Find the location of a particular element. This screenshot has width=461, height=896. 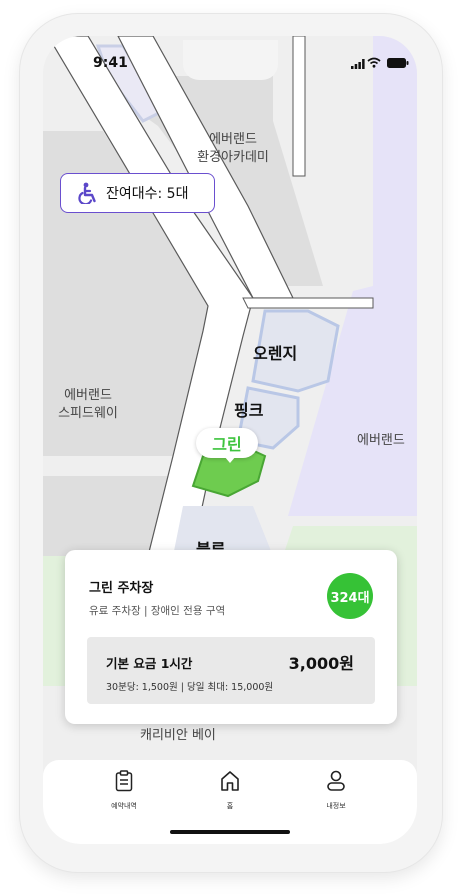

map-label-everland: 에버랜드 is located at coordinates (381, 440).